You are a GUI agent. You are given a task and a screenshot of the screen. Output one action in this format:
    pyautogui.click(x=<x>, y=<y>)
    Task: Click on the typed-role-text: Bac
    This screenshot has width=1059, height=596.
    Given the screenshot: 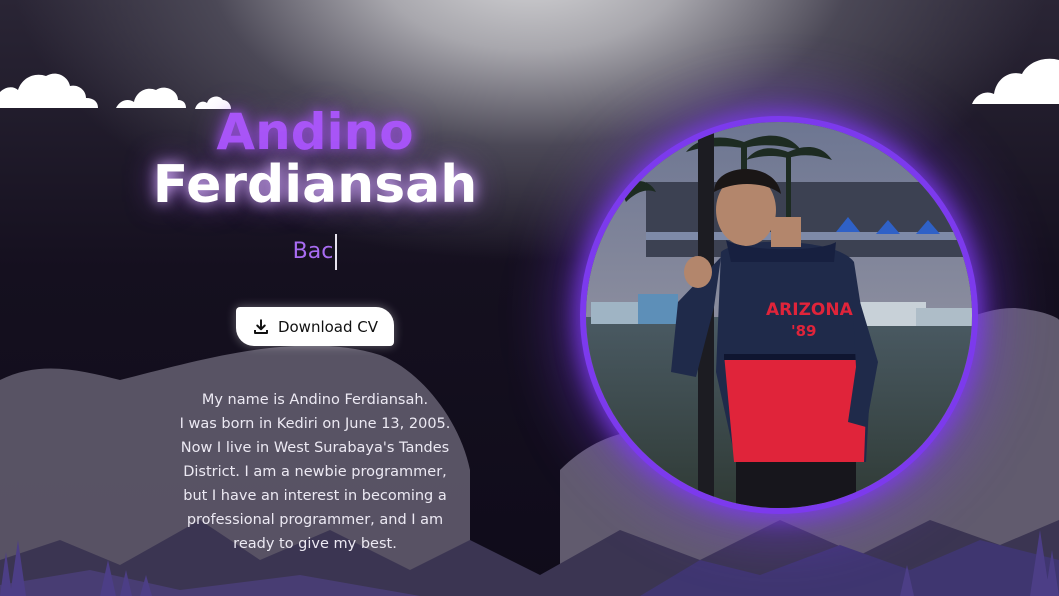 What is the action you would take?
    pyautogui.click(x=315, y=252)
    